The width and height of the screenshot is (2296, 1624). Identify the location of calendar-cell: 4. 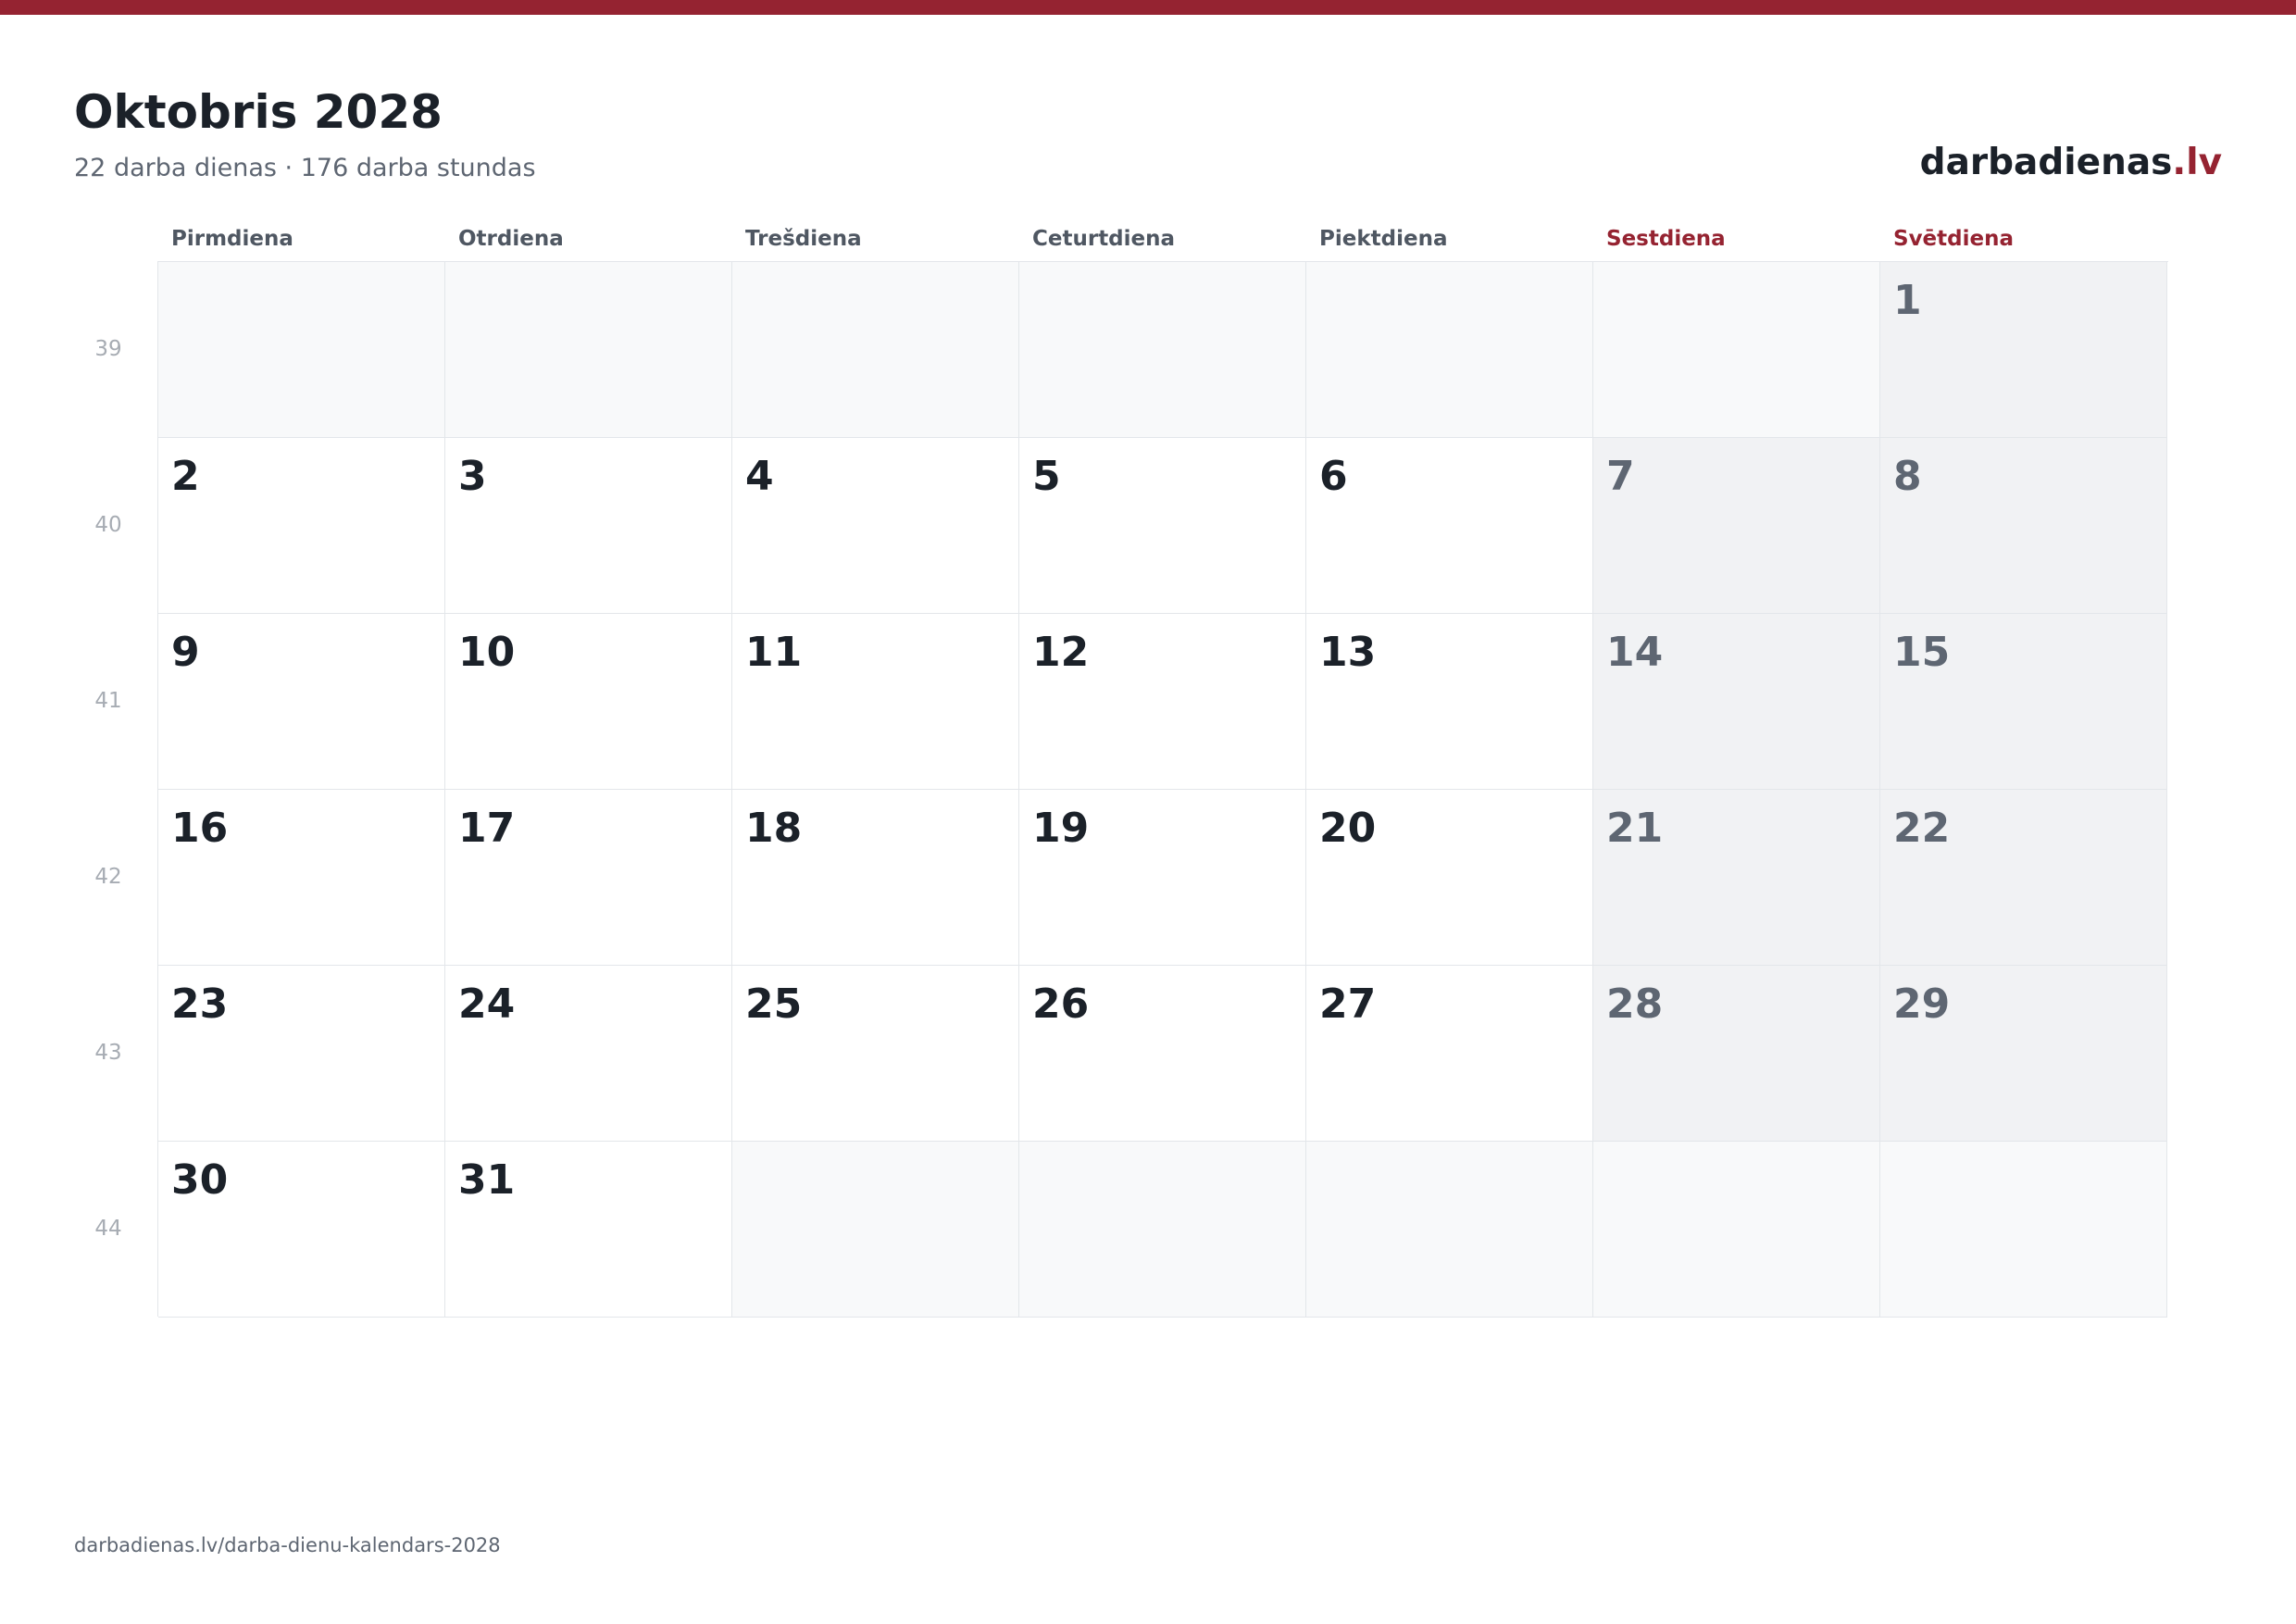
(875, 526).